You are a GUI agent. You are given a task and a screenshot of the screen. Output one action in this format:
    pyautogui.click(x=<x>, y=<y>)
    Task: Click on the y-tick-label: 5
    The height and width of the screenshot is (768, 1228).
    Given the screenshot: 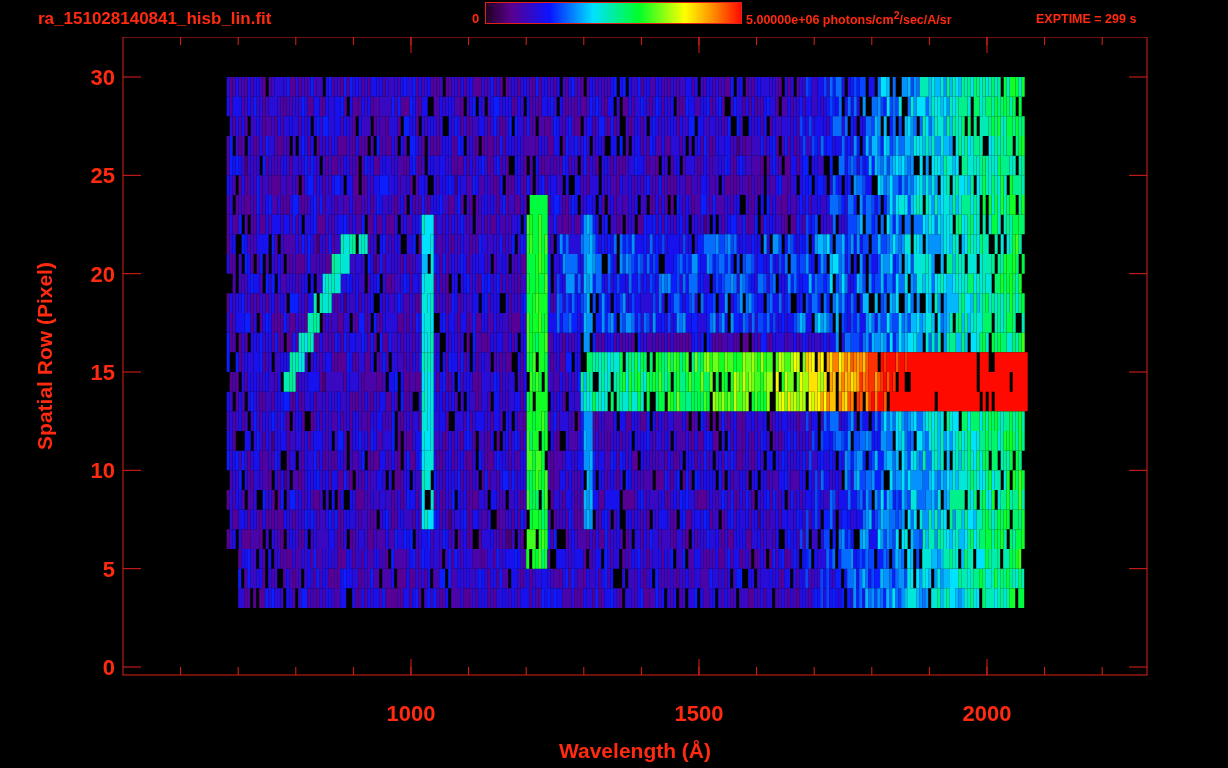 What is the action you would take?
    pyautogui.click(x=108, y=569)
    